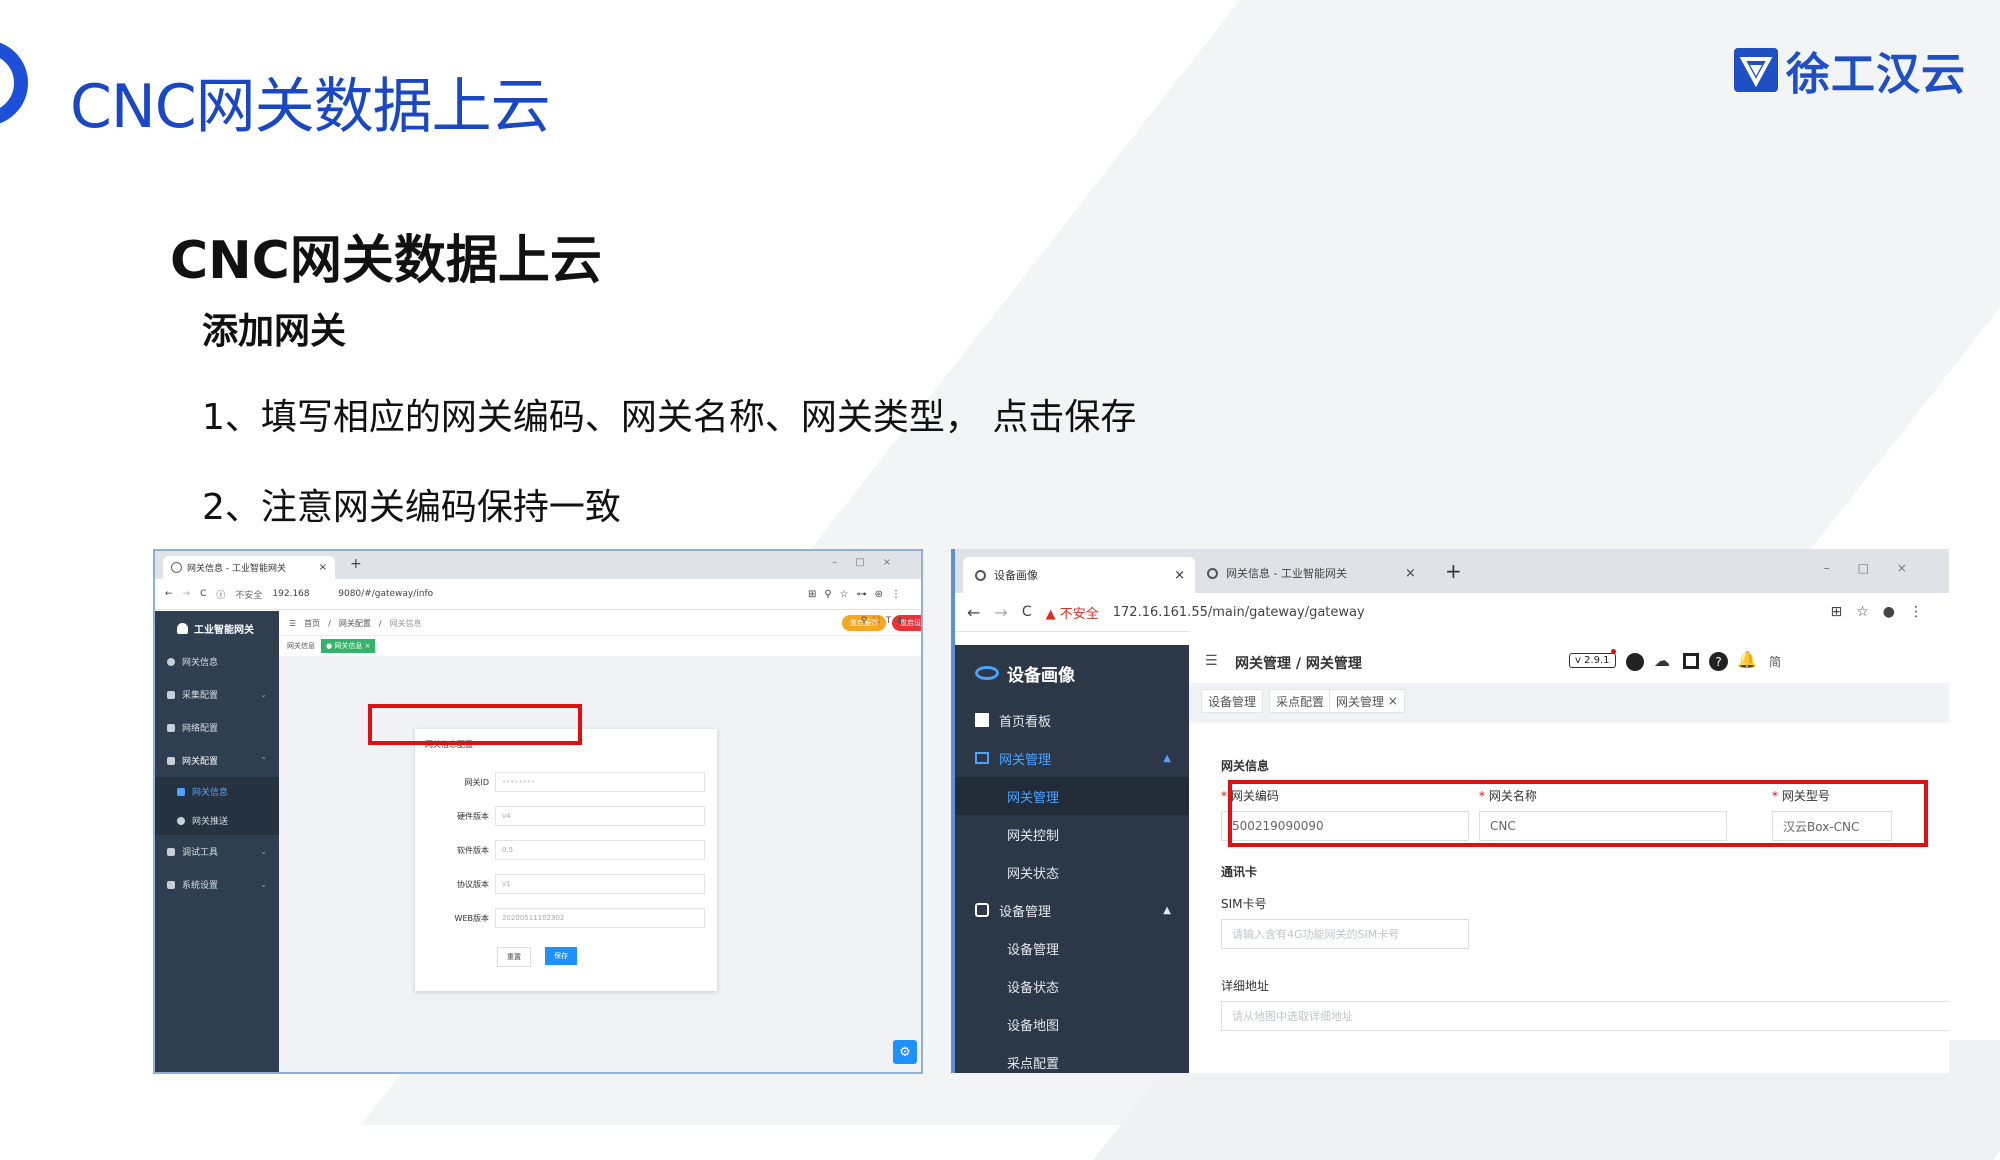 The height and width of the screenshot is (1160, 2000). I want to click on page-tab-point: 采点配置, so click(1300, 701).